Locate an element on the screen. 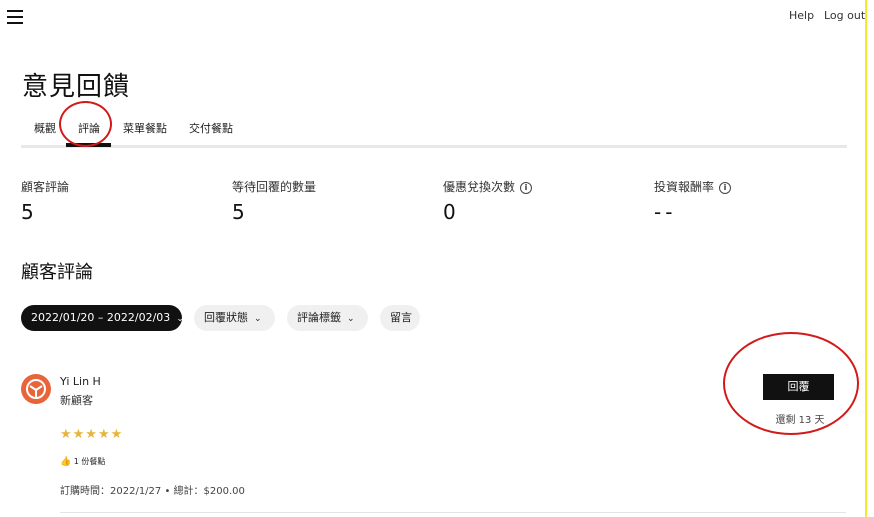 This screenshot has height=517, width=874. stat-label-awaiting-reply: 等待回覆的數量 is located at coordinates (274, 187).